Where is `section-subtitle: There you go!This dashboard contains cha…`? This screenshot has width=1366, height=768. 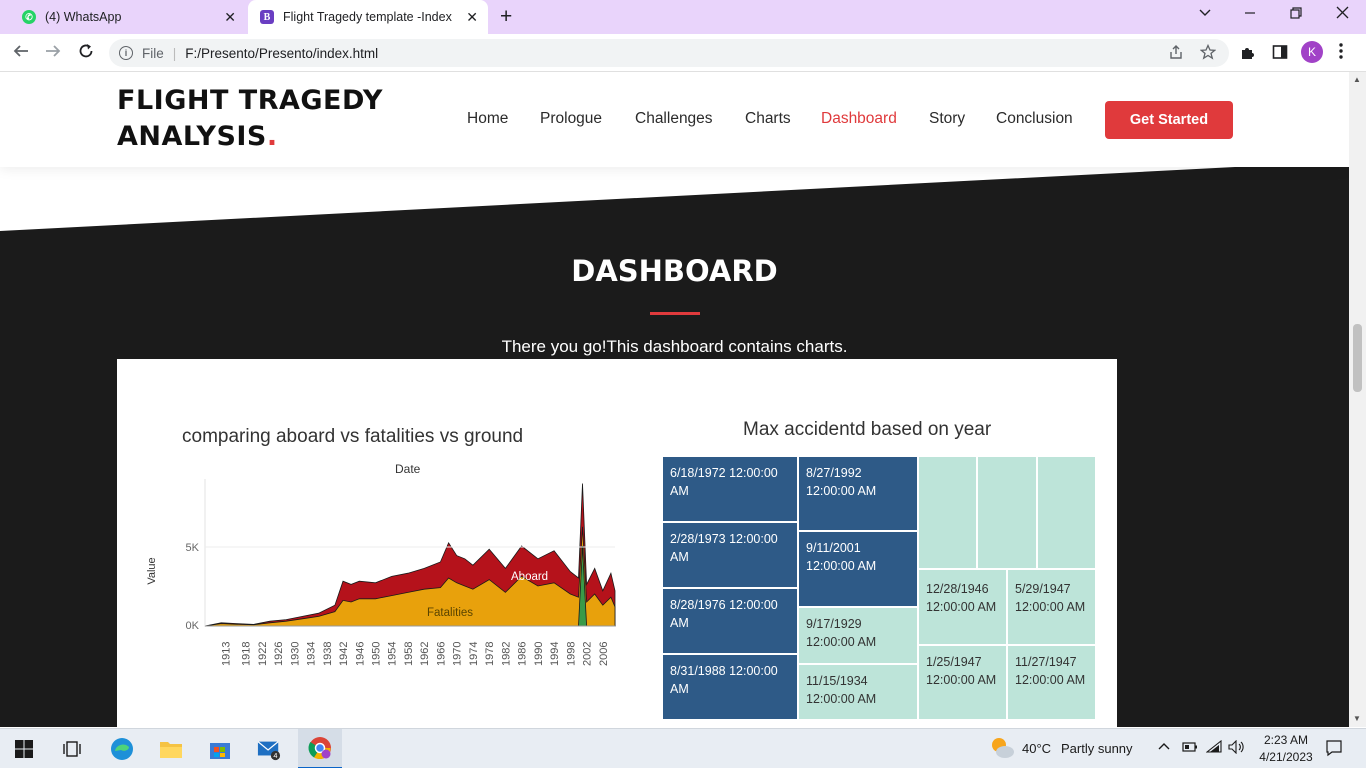 section-subtitle: There you go!This dashboard contains cha… is located at coordinates (674, 346).